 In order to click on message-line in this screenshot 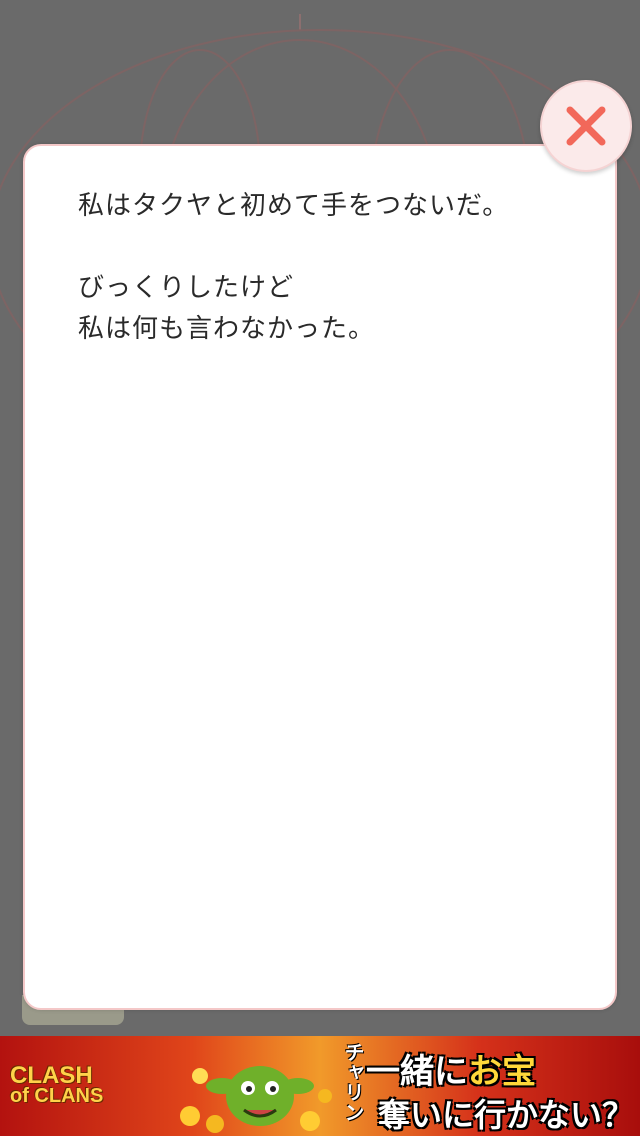, I will do `click(328, 247)`.